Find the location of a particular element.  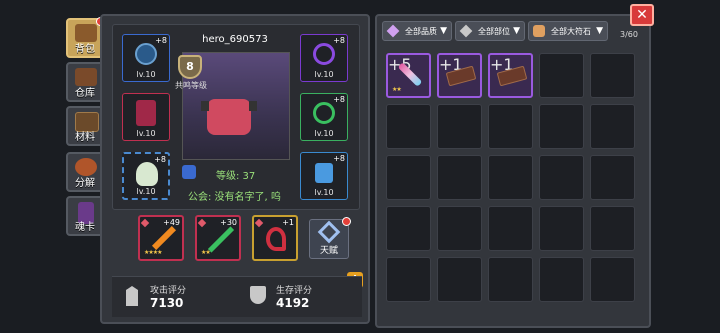

pet-icon is located at coordinates (147, 174).